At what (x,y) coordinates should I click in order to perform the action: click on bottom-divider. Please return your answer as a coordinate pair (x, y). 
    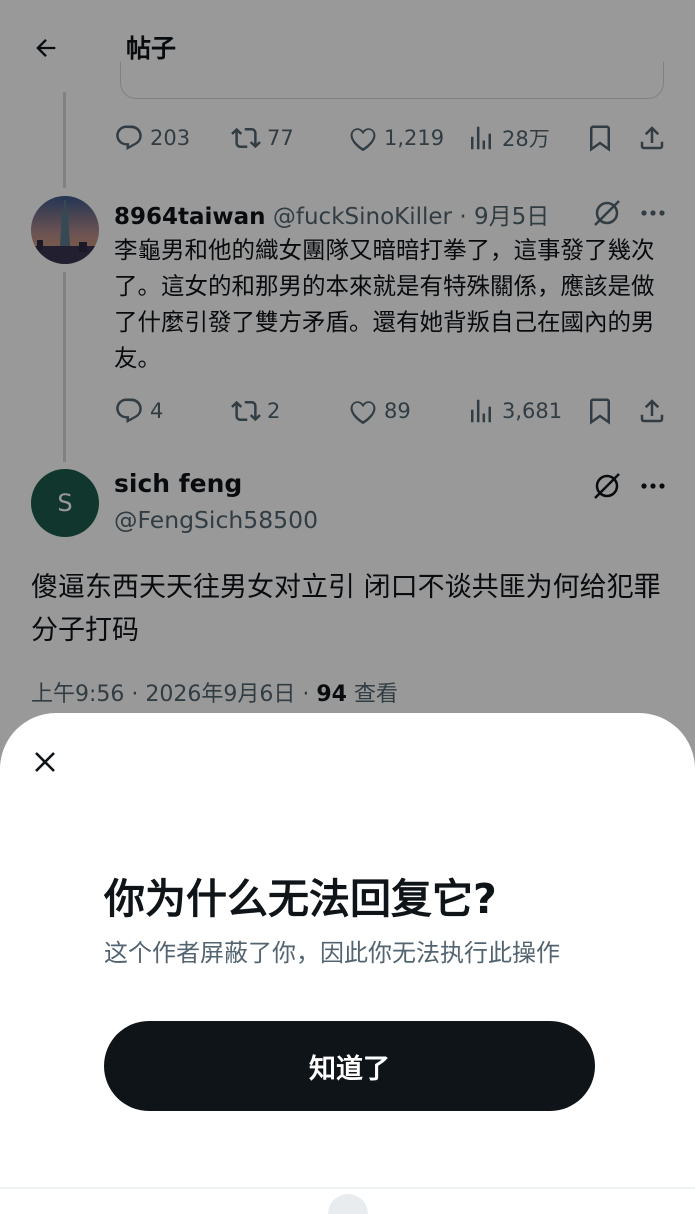
    Looking at the image, I should click on (347, 1188).